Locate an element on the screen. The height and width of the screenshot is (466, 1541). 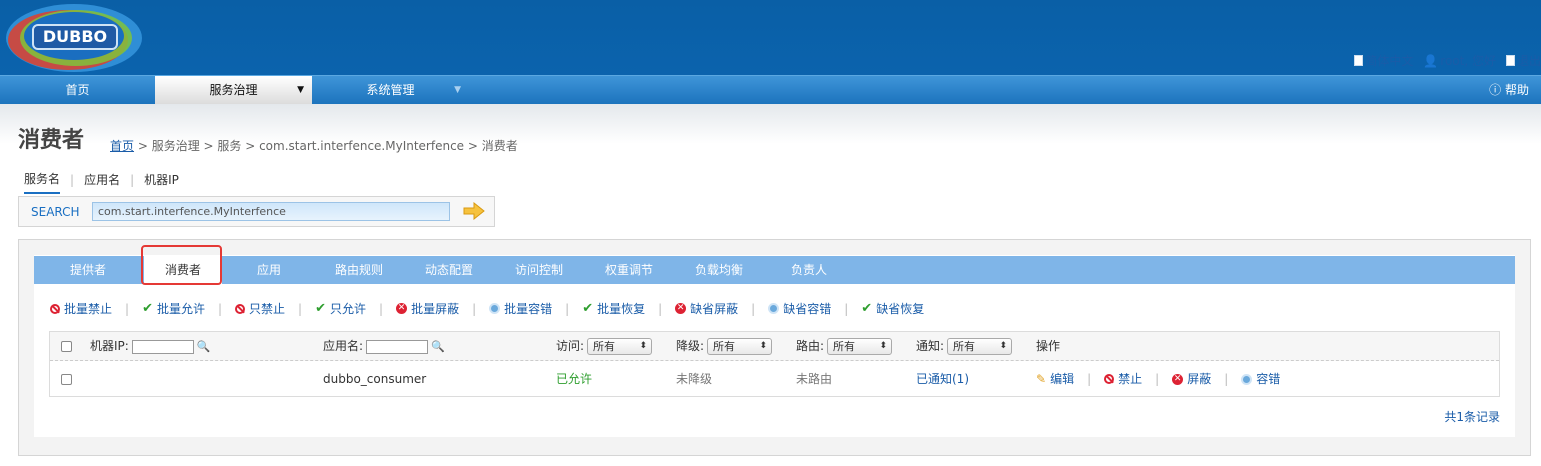
help-link: ⓘ 帮助 is located at coordinates (1509, 90).